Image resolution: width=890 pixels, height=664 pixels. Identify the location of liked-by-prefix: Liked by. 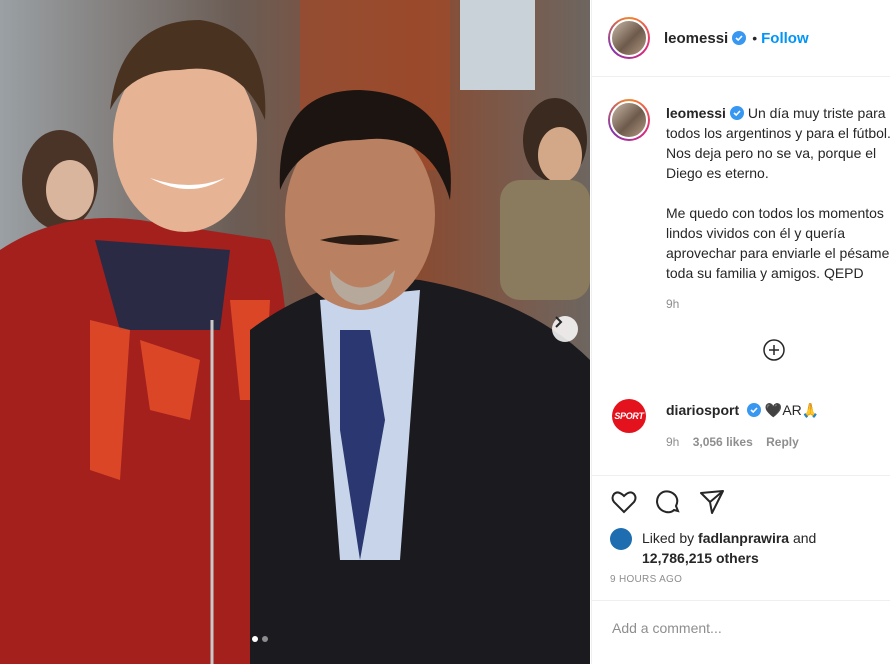
(668, 538).